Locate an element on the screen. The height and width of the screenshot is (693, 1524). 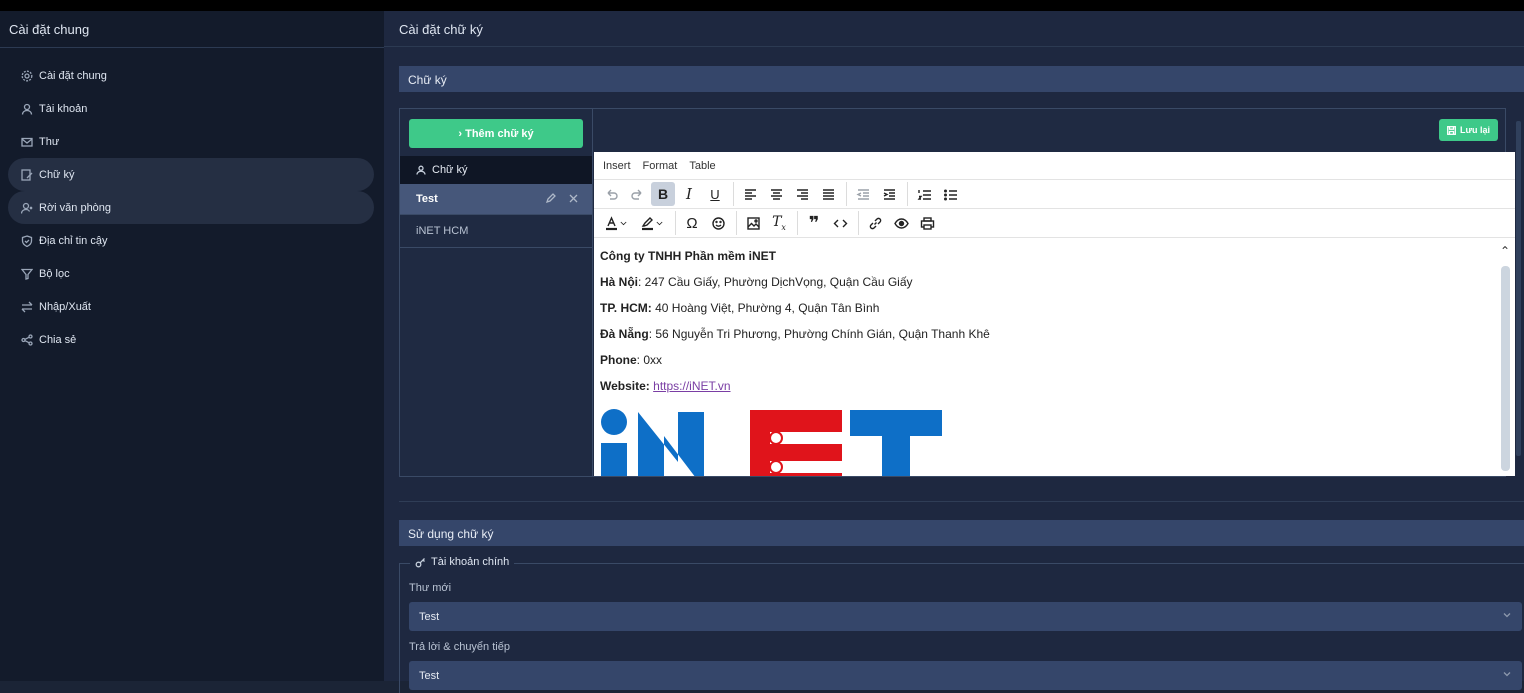
undo-icon is located at coordinates (612, 194).